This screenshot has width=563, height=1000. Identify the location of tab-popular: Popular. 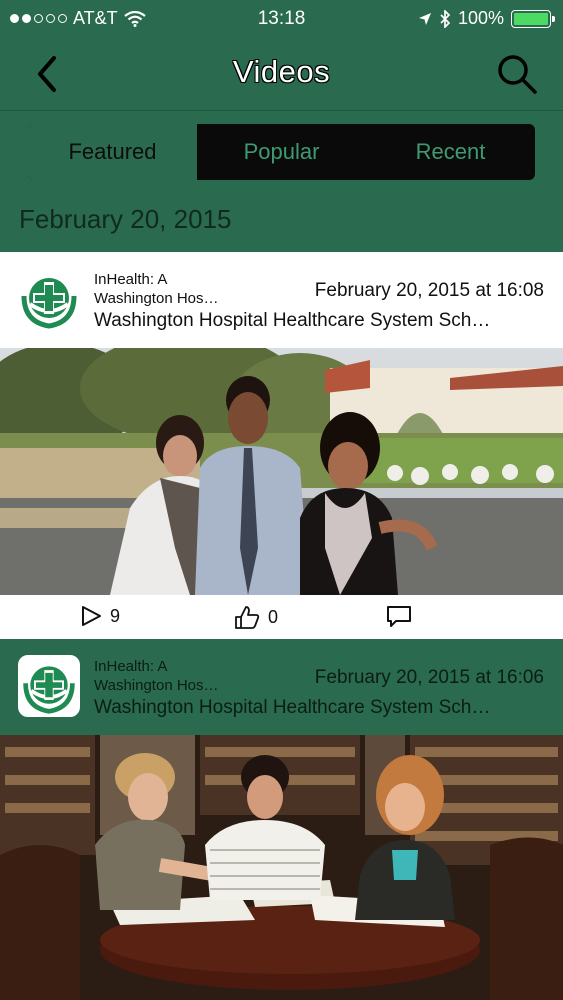
(281, 152).